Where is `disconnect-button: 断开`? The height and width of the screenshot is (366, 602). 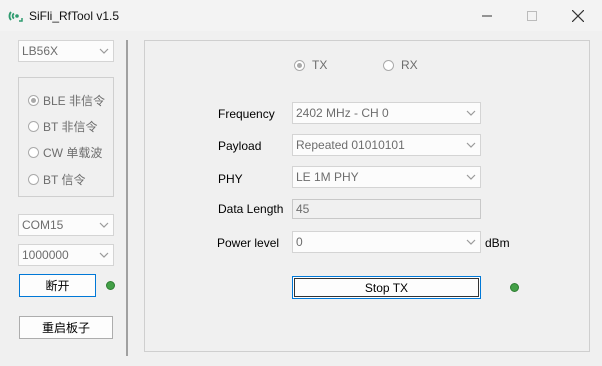 disconnect-button: 断开 is located at coordinates (57, 285).